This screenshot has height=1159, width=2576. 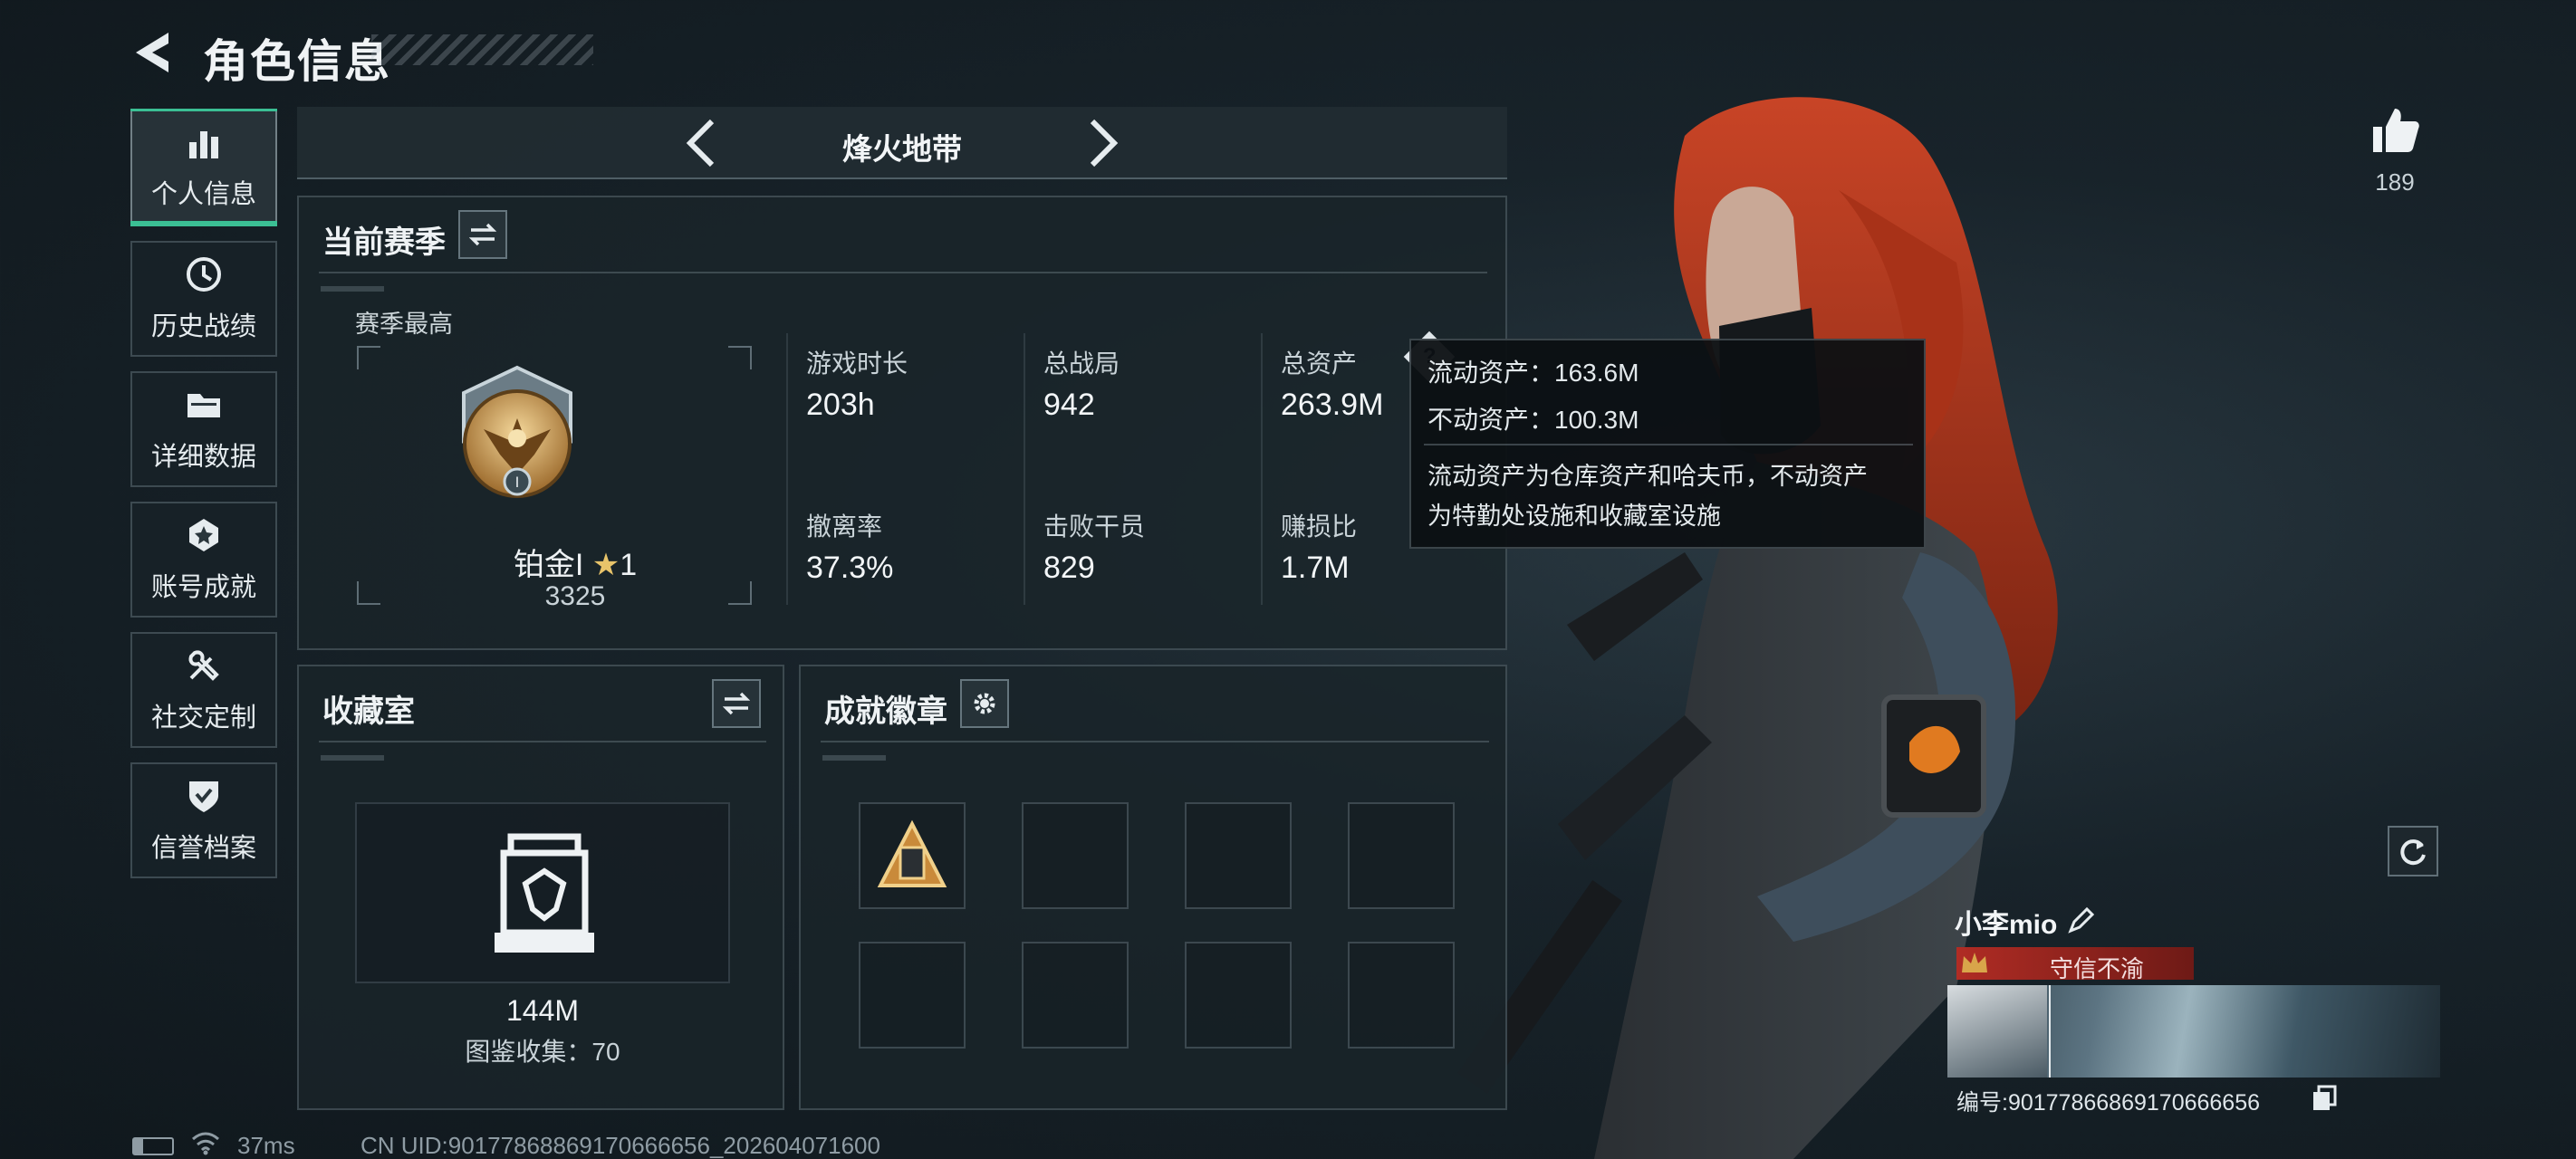 I want to click on refresh-icon, so click(x=2413, y=853).